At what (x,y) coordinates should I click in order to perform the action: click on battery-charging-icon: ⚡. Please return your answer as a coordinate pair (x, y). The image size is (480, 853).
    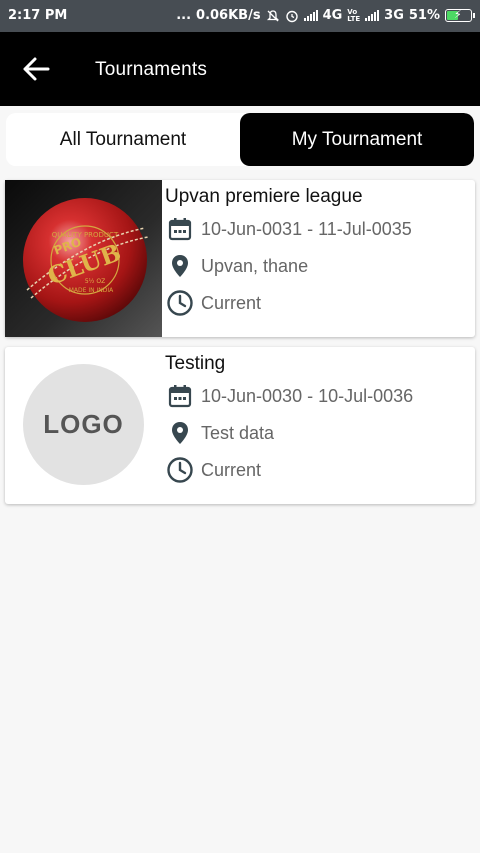
    Looking at the image, I should click on (460, 15).